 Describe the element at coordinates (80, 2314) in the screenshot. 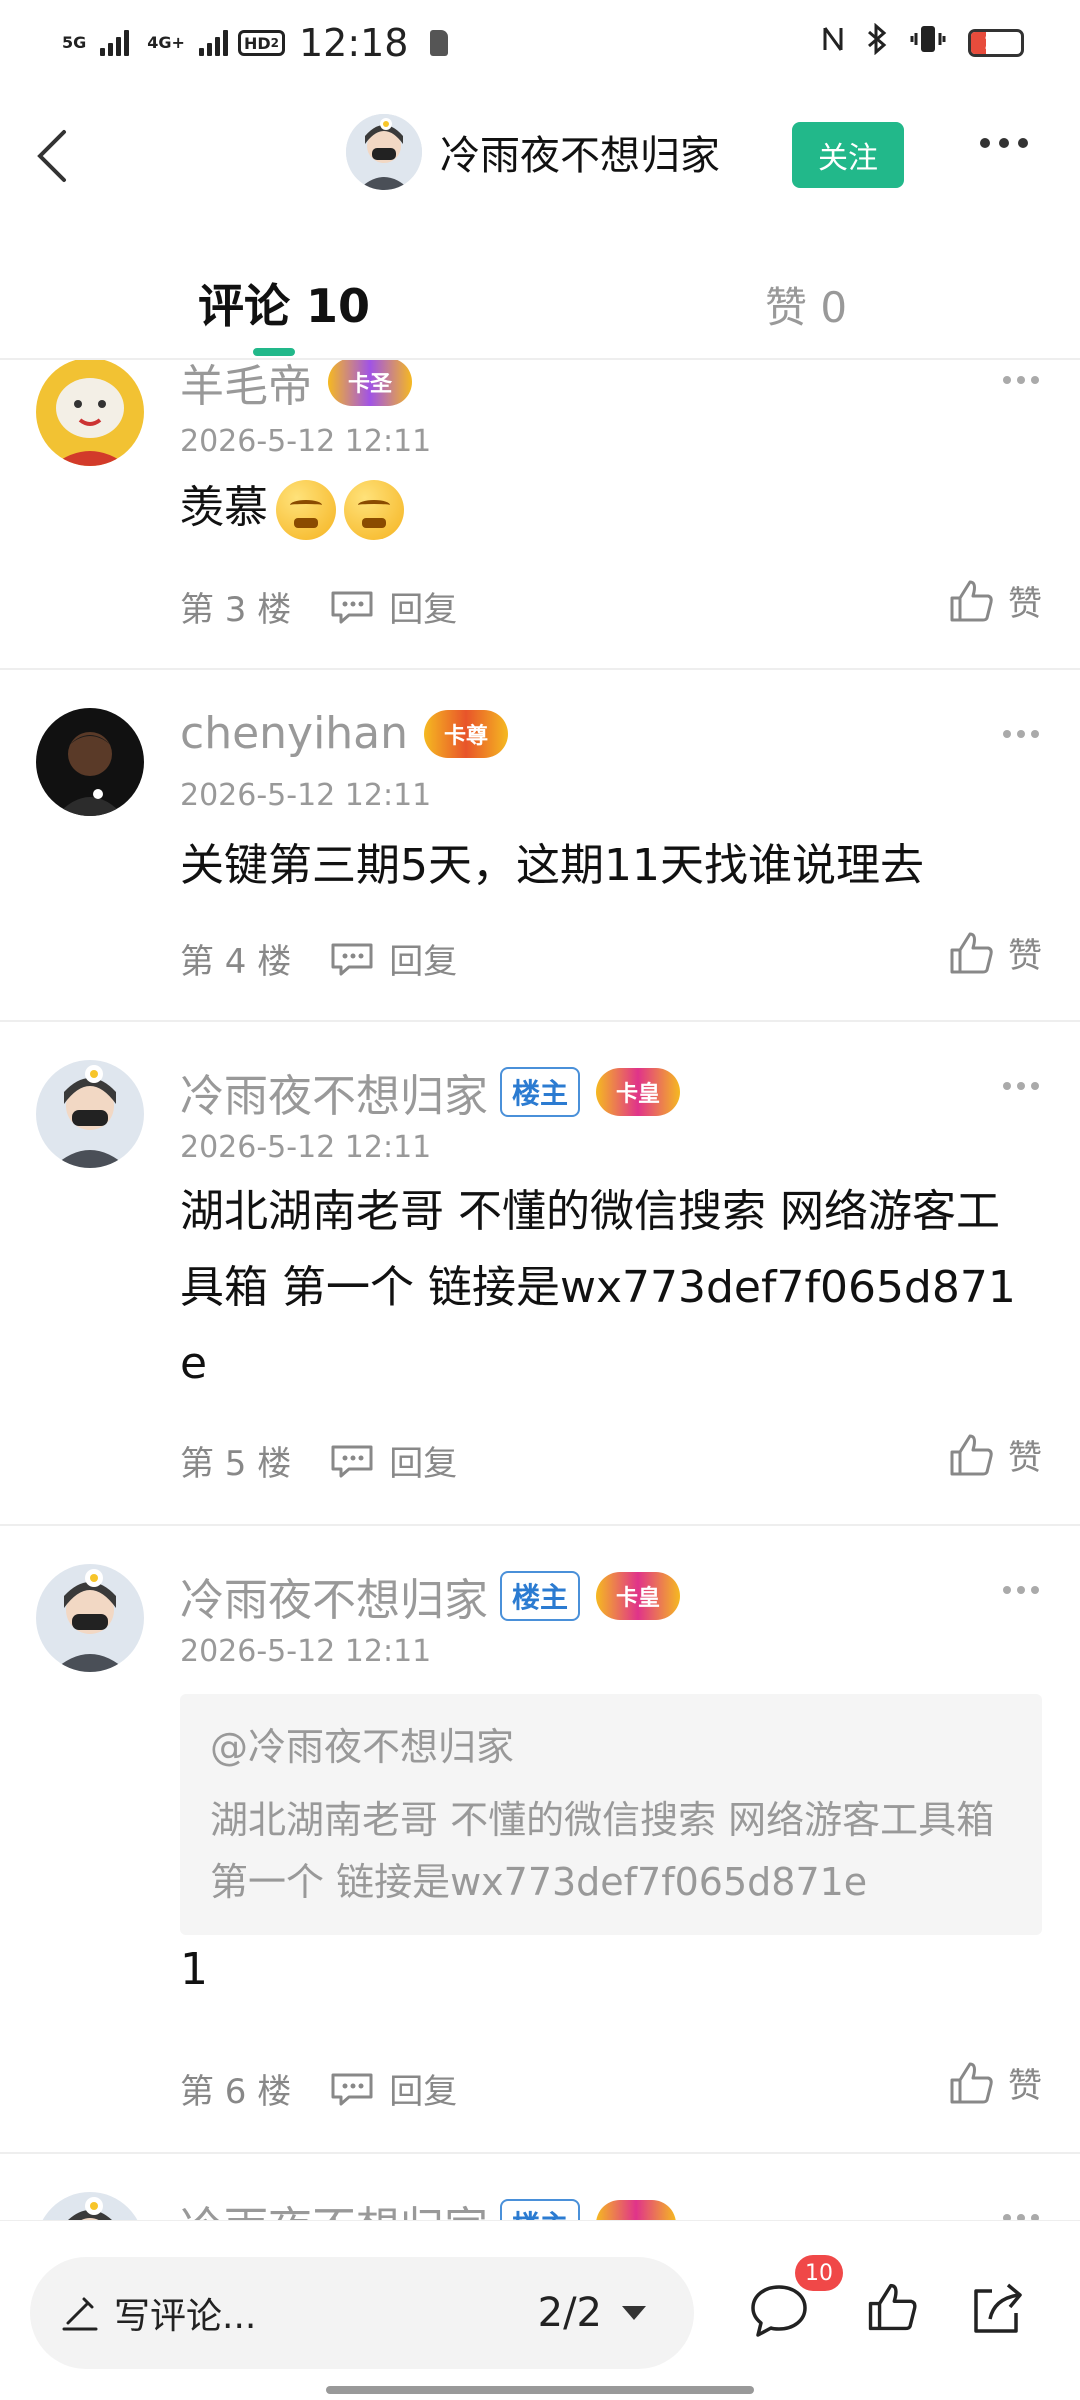

I see `pencil-icon` at that location.